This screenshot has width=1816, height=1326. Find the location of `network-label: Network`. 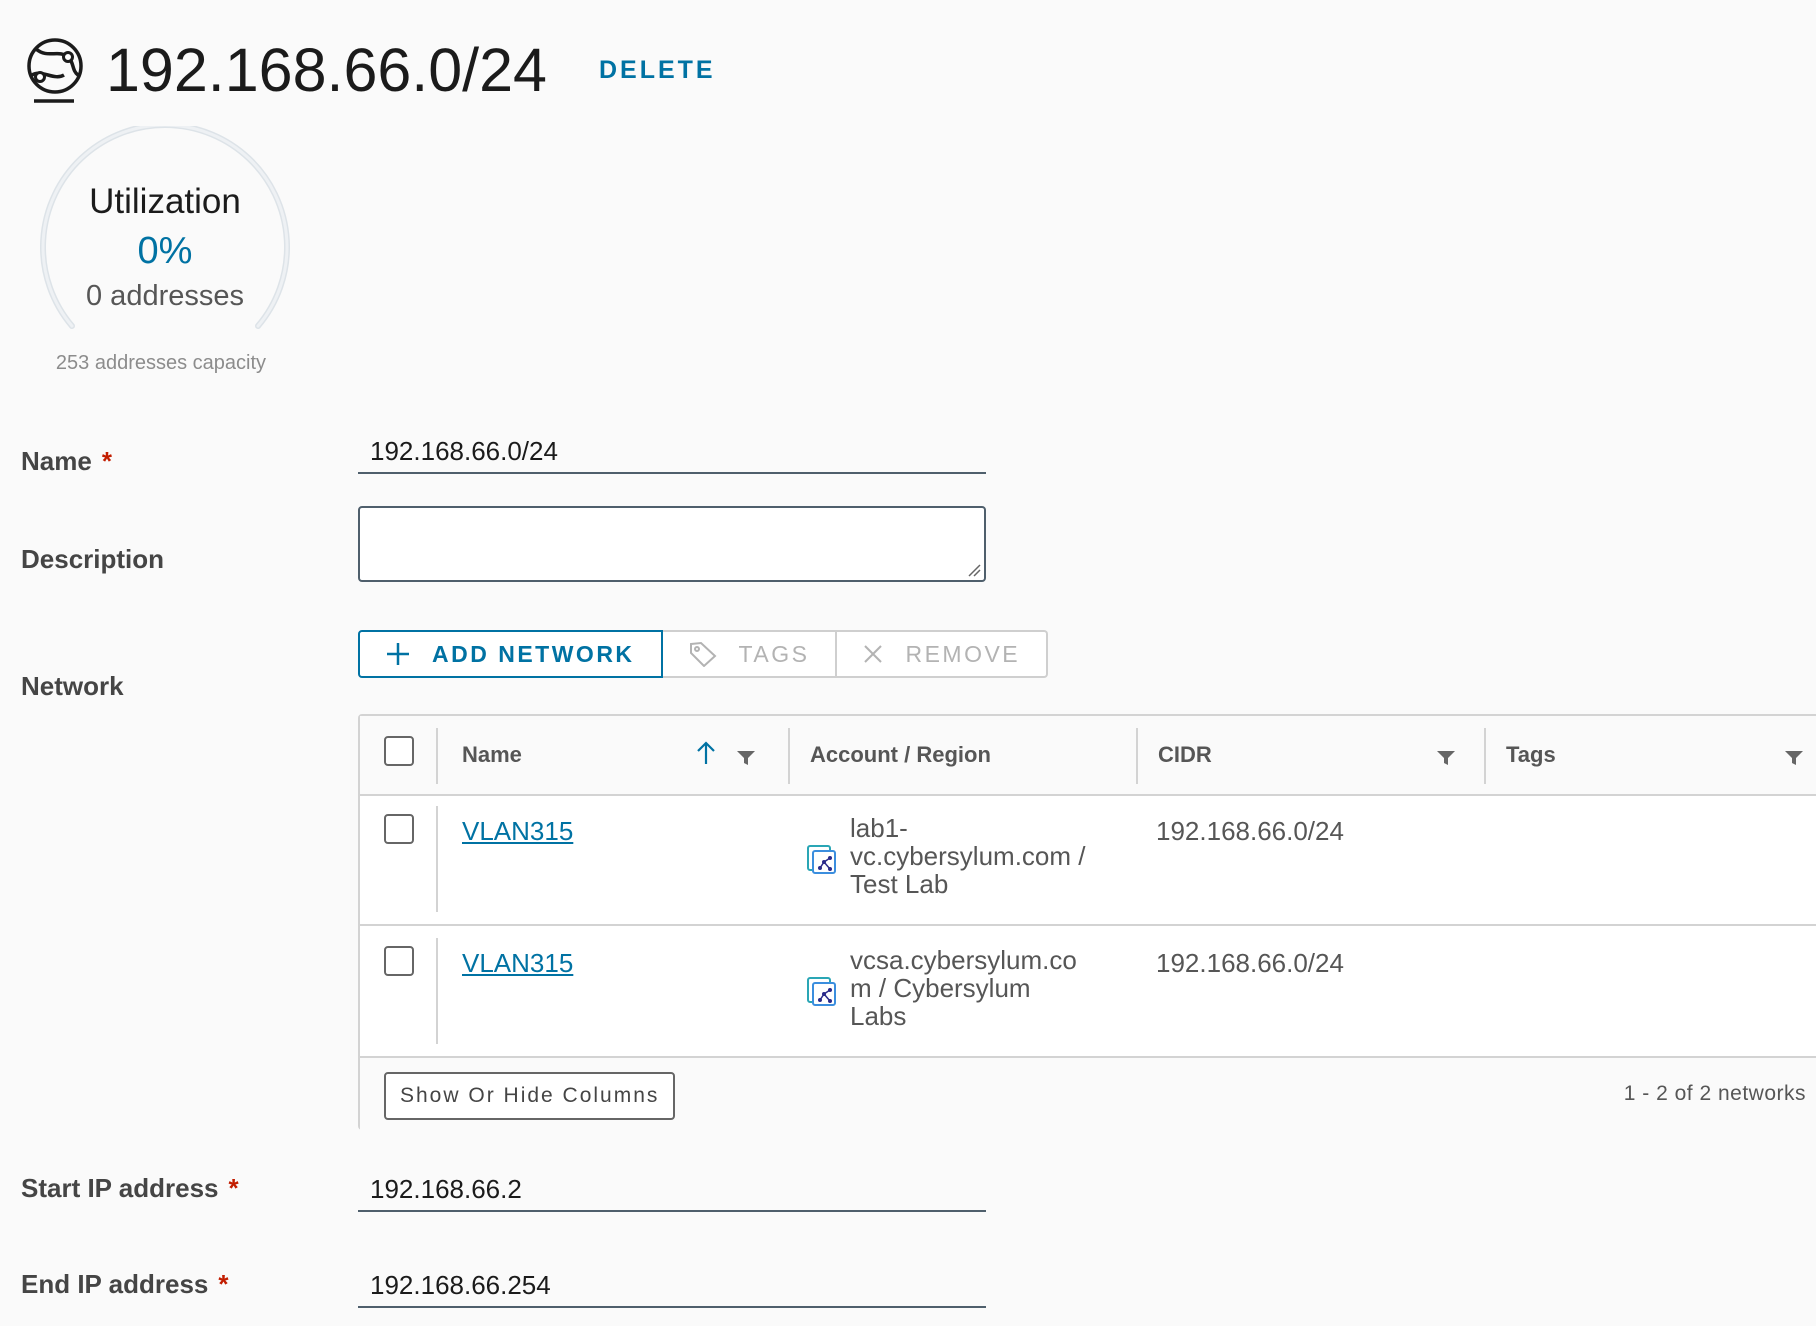

network-label: Network is located at coordinates (72, 686).